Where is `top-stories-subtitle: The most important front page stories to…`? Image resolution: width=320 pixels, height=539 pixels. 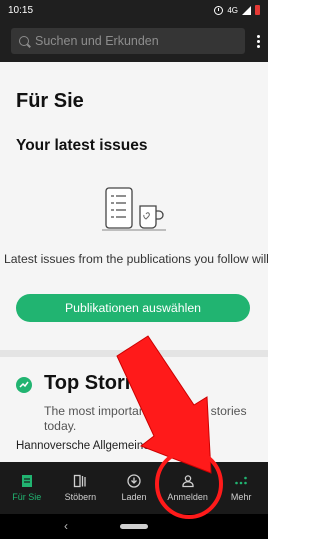
top-stories-subtitle: The most important front page stories to… is located at coordinates (145, 418).